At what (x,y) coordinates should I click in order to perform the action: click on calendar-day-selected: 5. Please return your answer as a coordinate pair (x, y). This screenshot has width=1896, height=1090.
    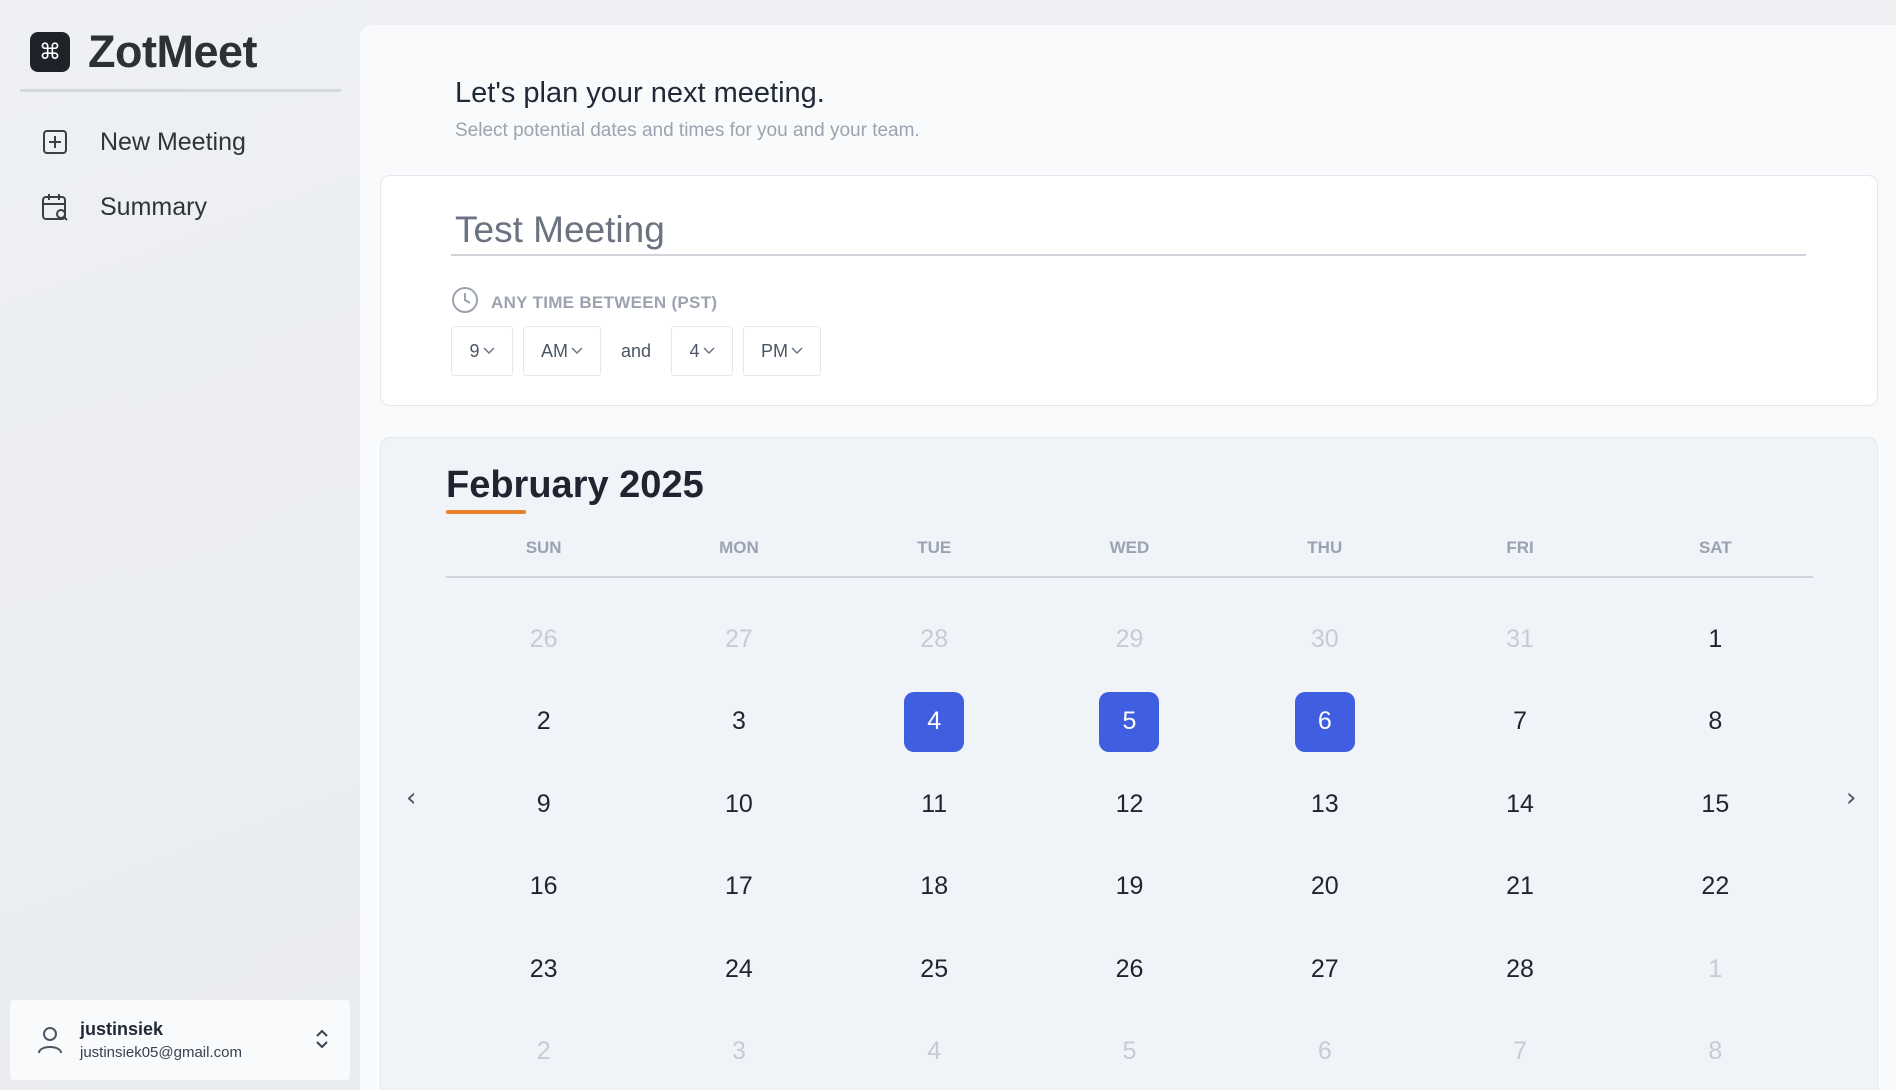
    Looking at the image, I should click on (1129, 722).